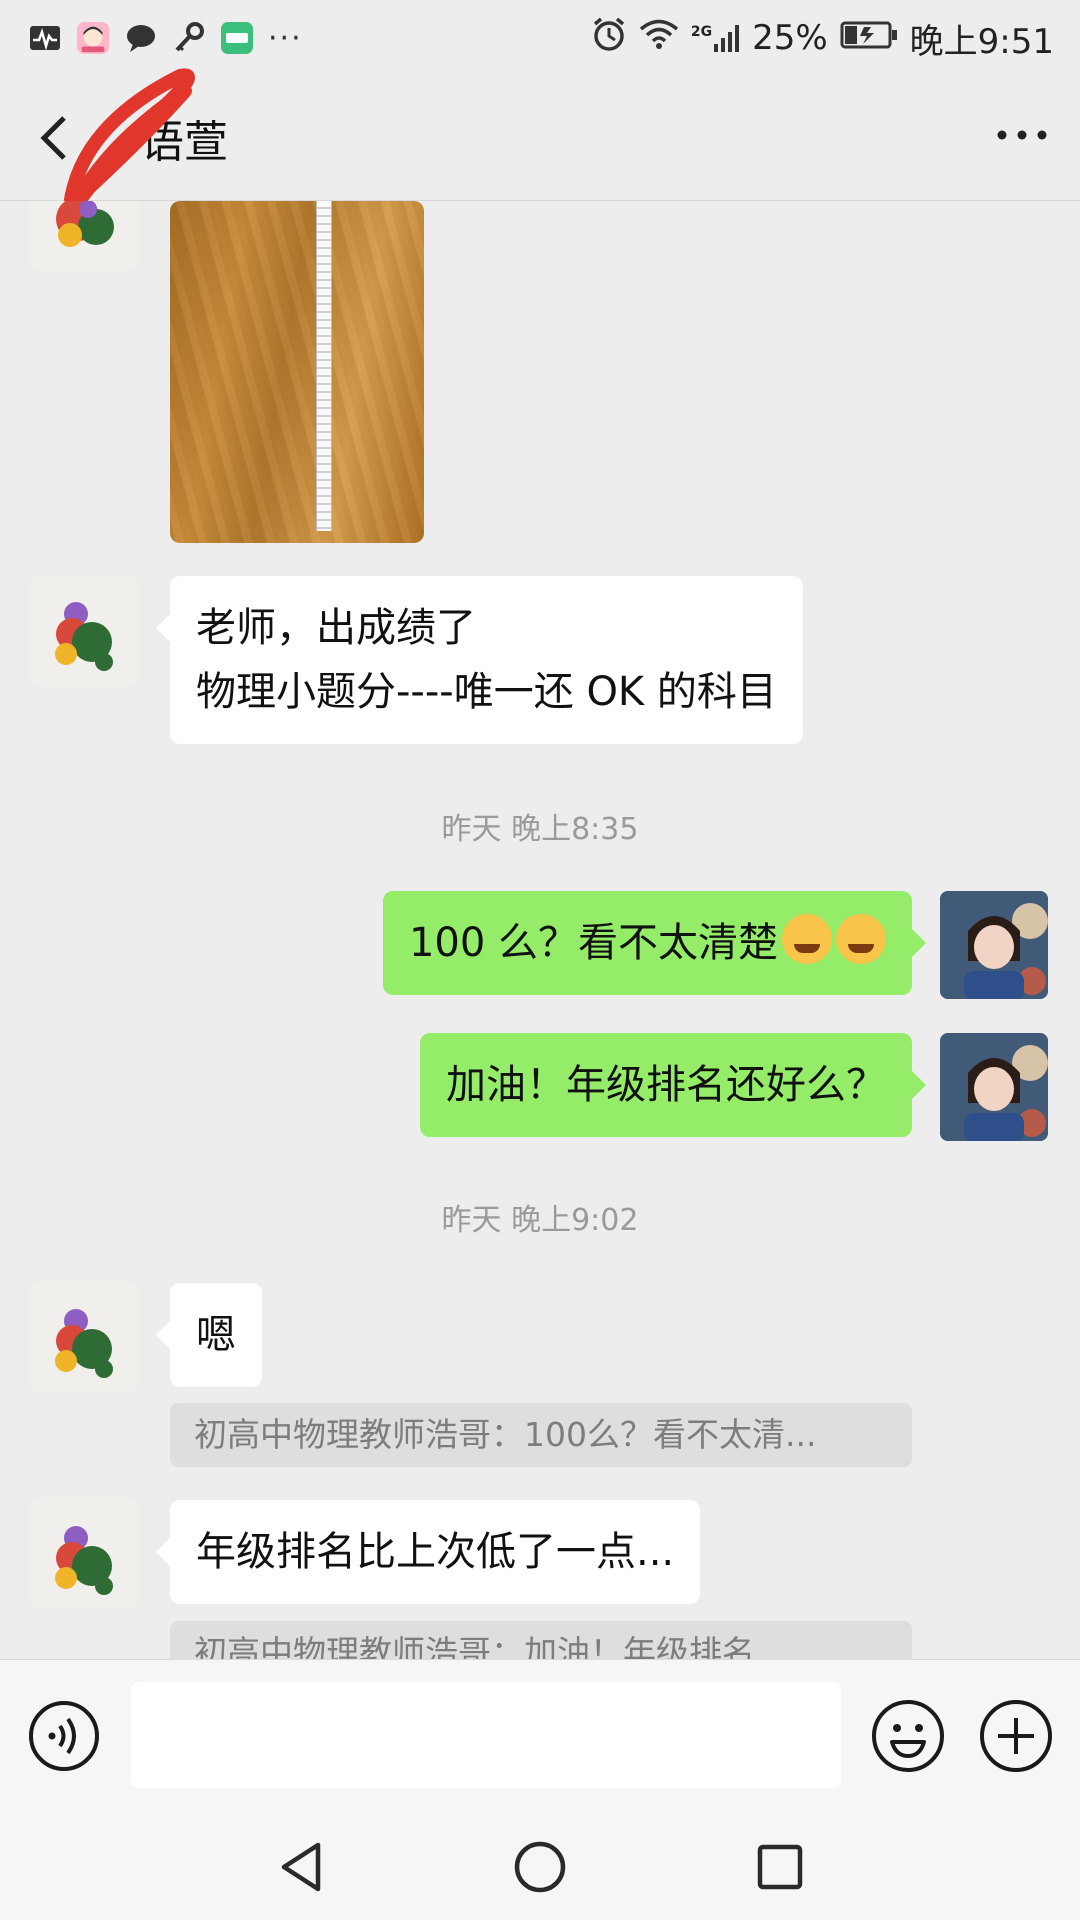 The image size is (1080, 1920). I want to click on message-bubble-received: 老师，出成绩了 物理小题分----唯一还 OK 的科目, so click(479, 660).